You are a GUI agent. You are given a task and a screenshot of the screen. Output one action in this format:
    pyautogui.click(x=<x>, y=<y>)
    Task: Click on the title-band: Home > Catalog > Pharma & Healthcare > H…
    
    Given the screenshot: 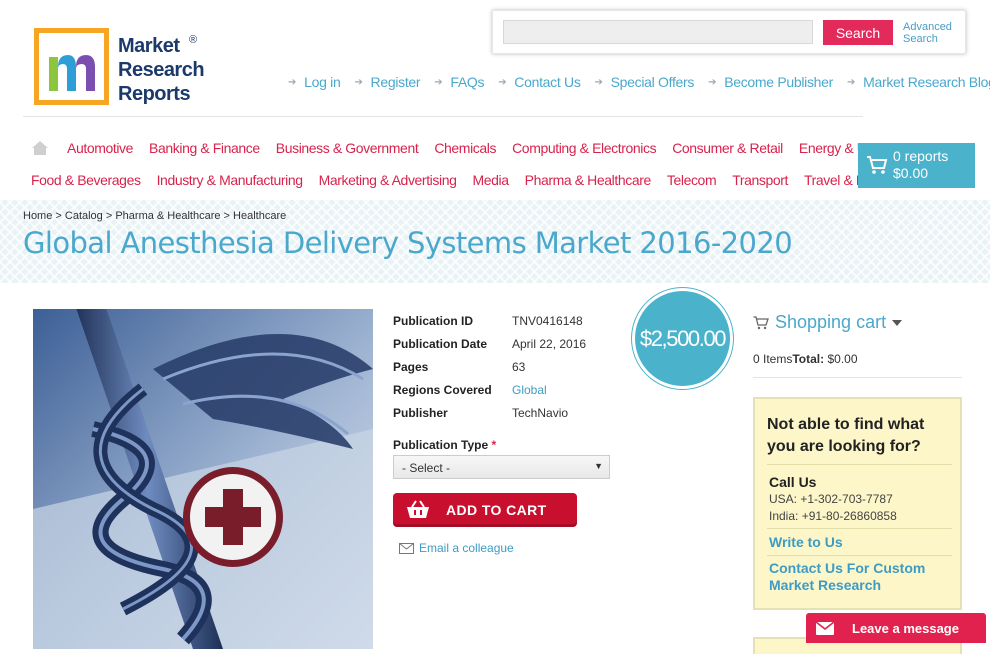 What is the action you would take?
    pyautogui.click(x=495, y=241)
    